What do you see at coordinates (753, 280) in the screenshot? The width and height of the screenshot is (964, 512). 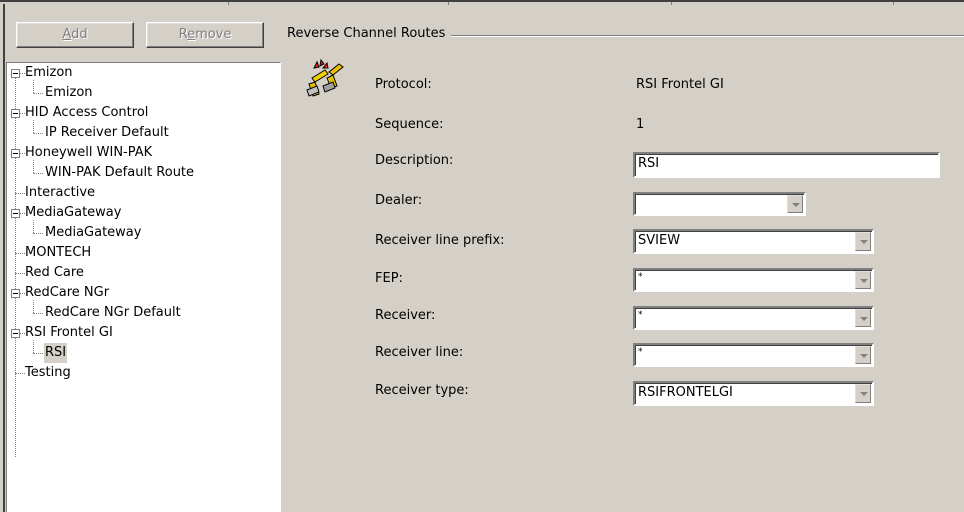 I see `fep-dropdown: *` at bounding box center [753, 280].